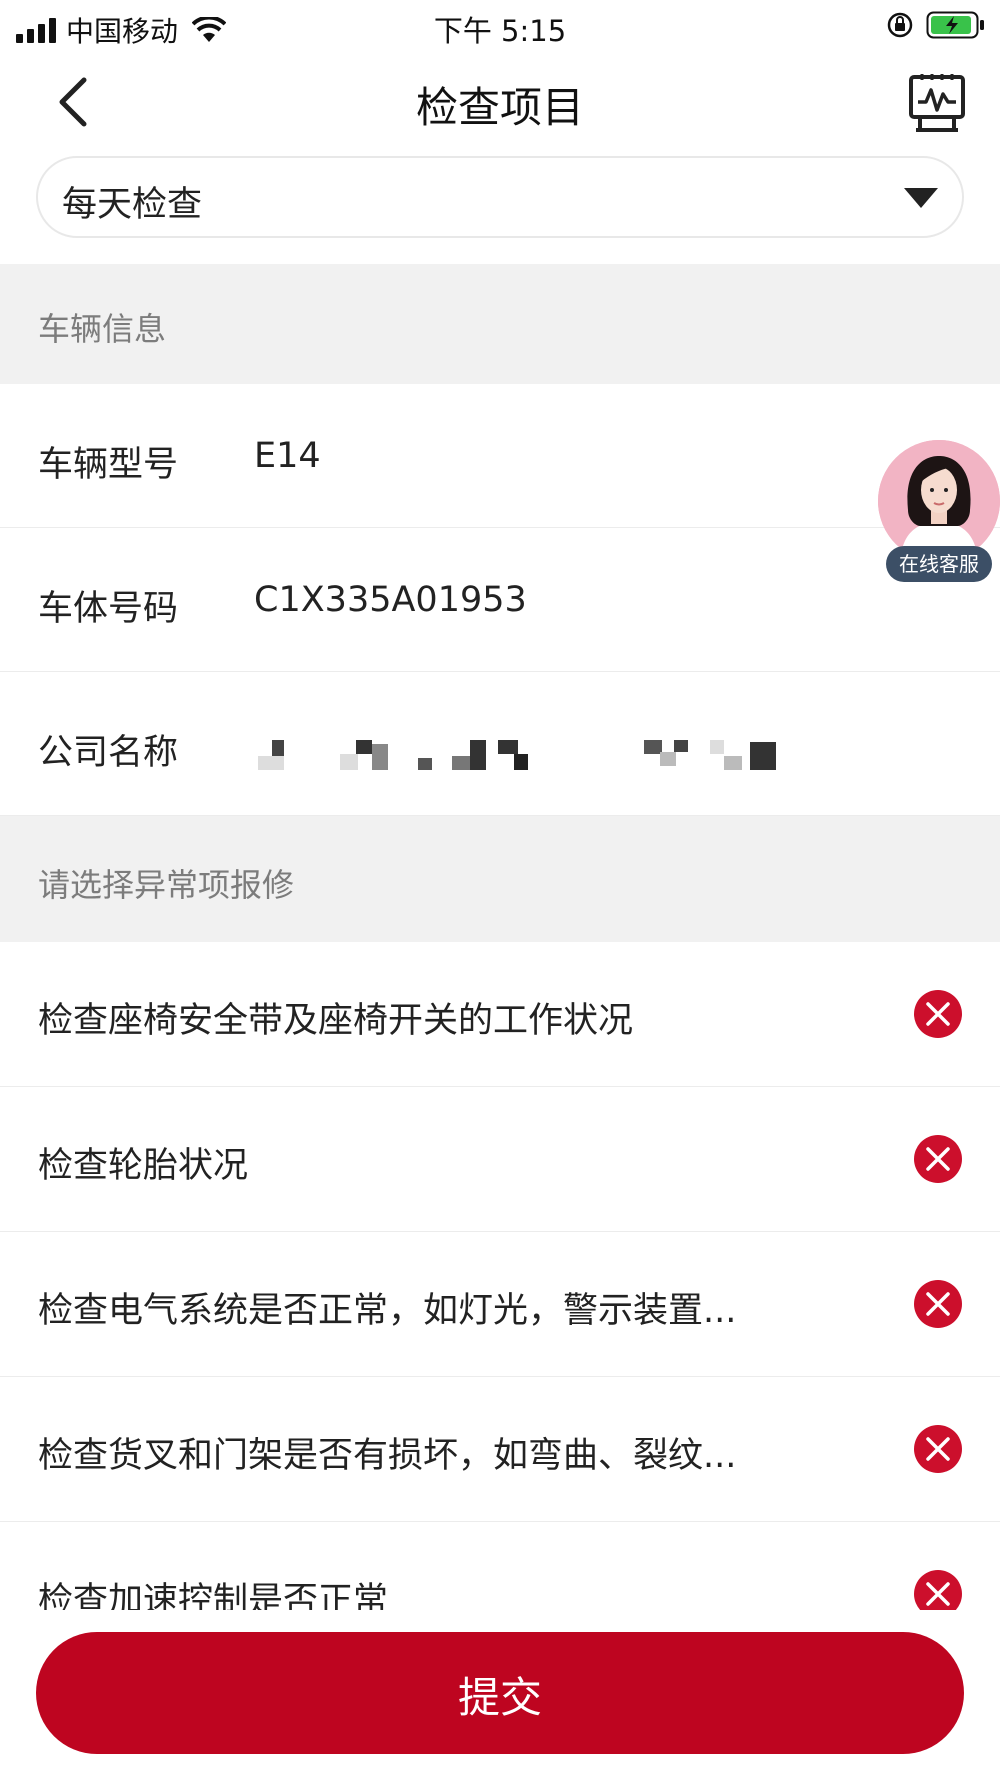 This screenshot has height=1778, width=1000. I want to click on repair-section-header: 请选择异常项报修, so click(500, 879).